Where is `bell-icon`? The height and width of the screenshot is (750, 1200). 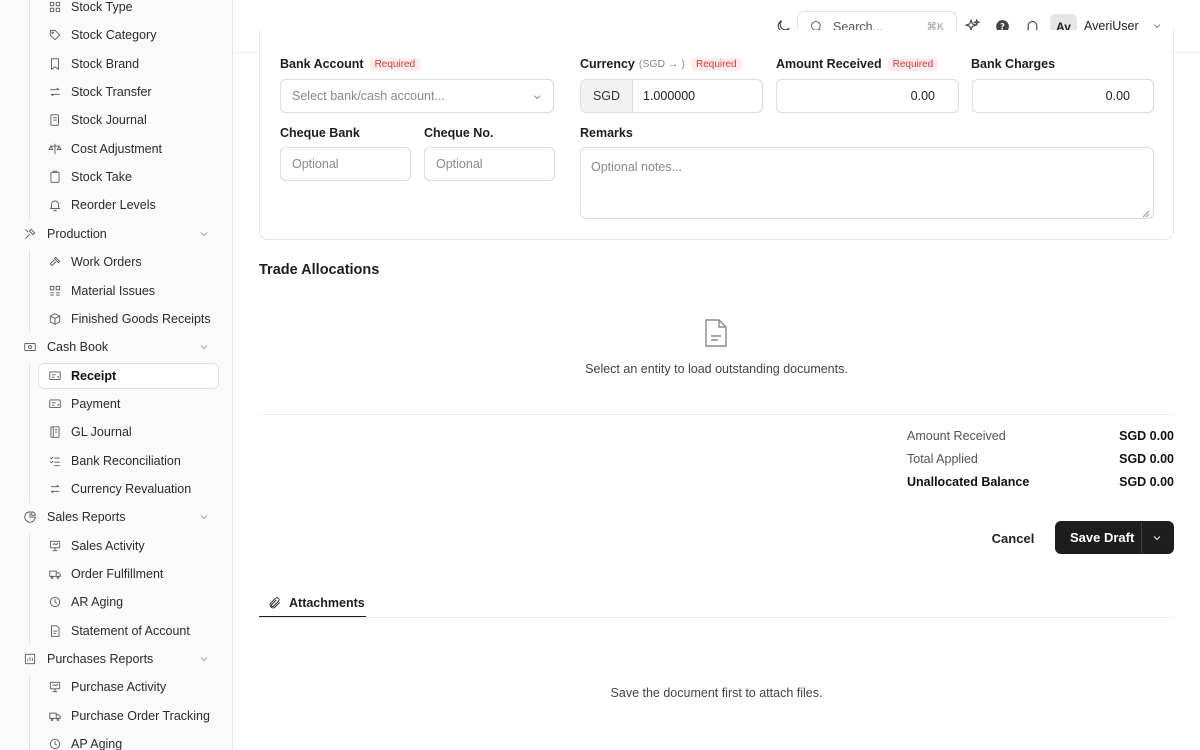
bell-icon is located at coordinates (55, 205).